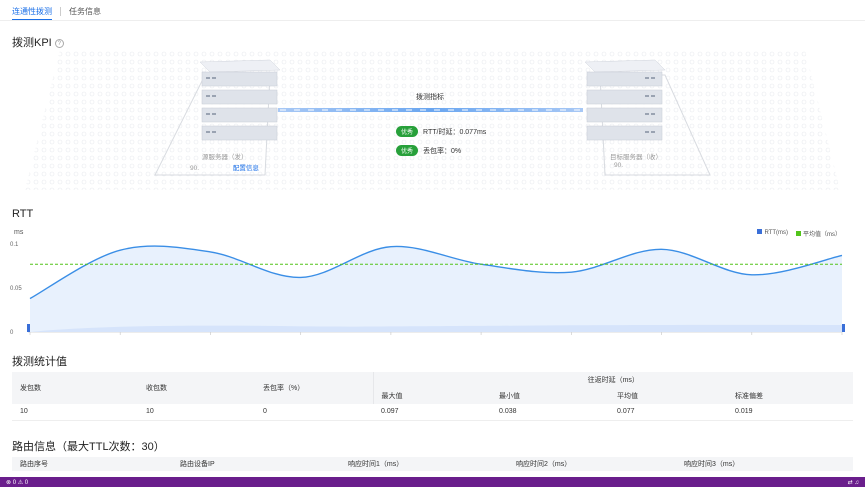 The width and height of the screenshot is (865, 487). Describe the element at coordinates (853, 482) in the screenshot. I see `notification-icons: ⇄ ♫` at that location.